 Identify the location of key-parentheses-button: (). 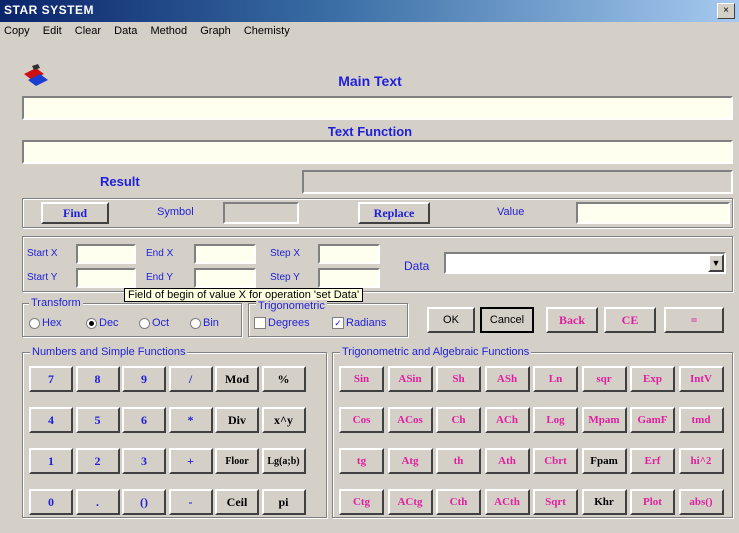
(144, 502).